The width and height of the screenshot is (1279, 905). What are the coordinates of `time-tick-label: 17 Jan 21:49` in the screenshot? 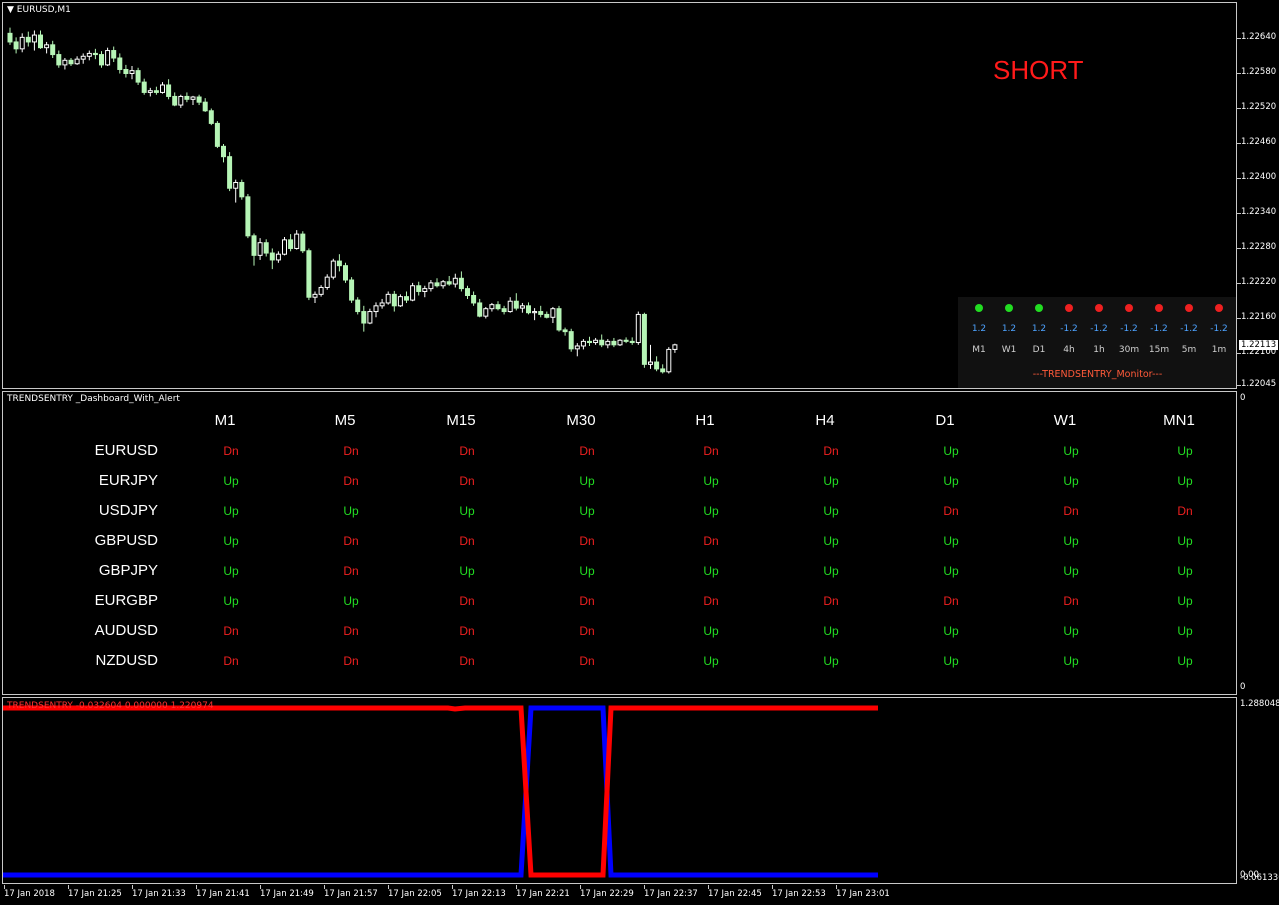 It's located at (287, 892).